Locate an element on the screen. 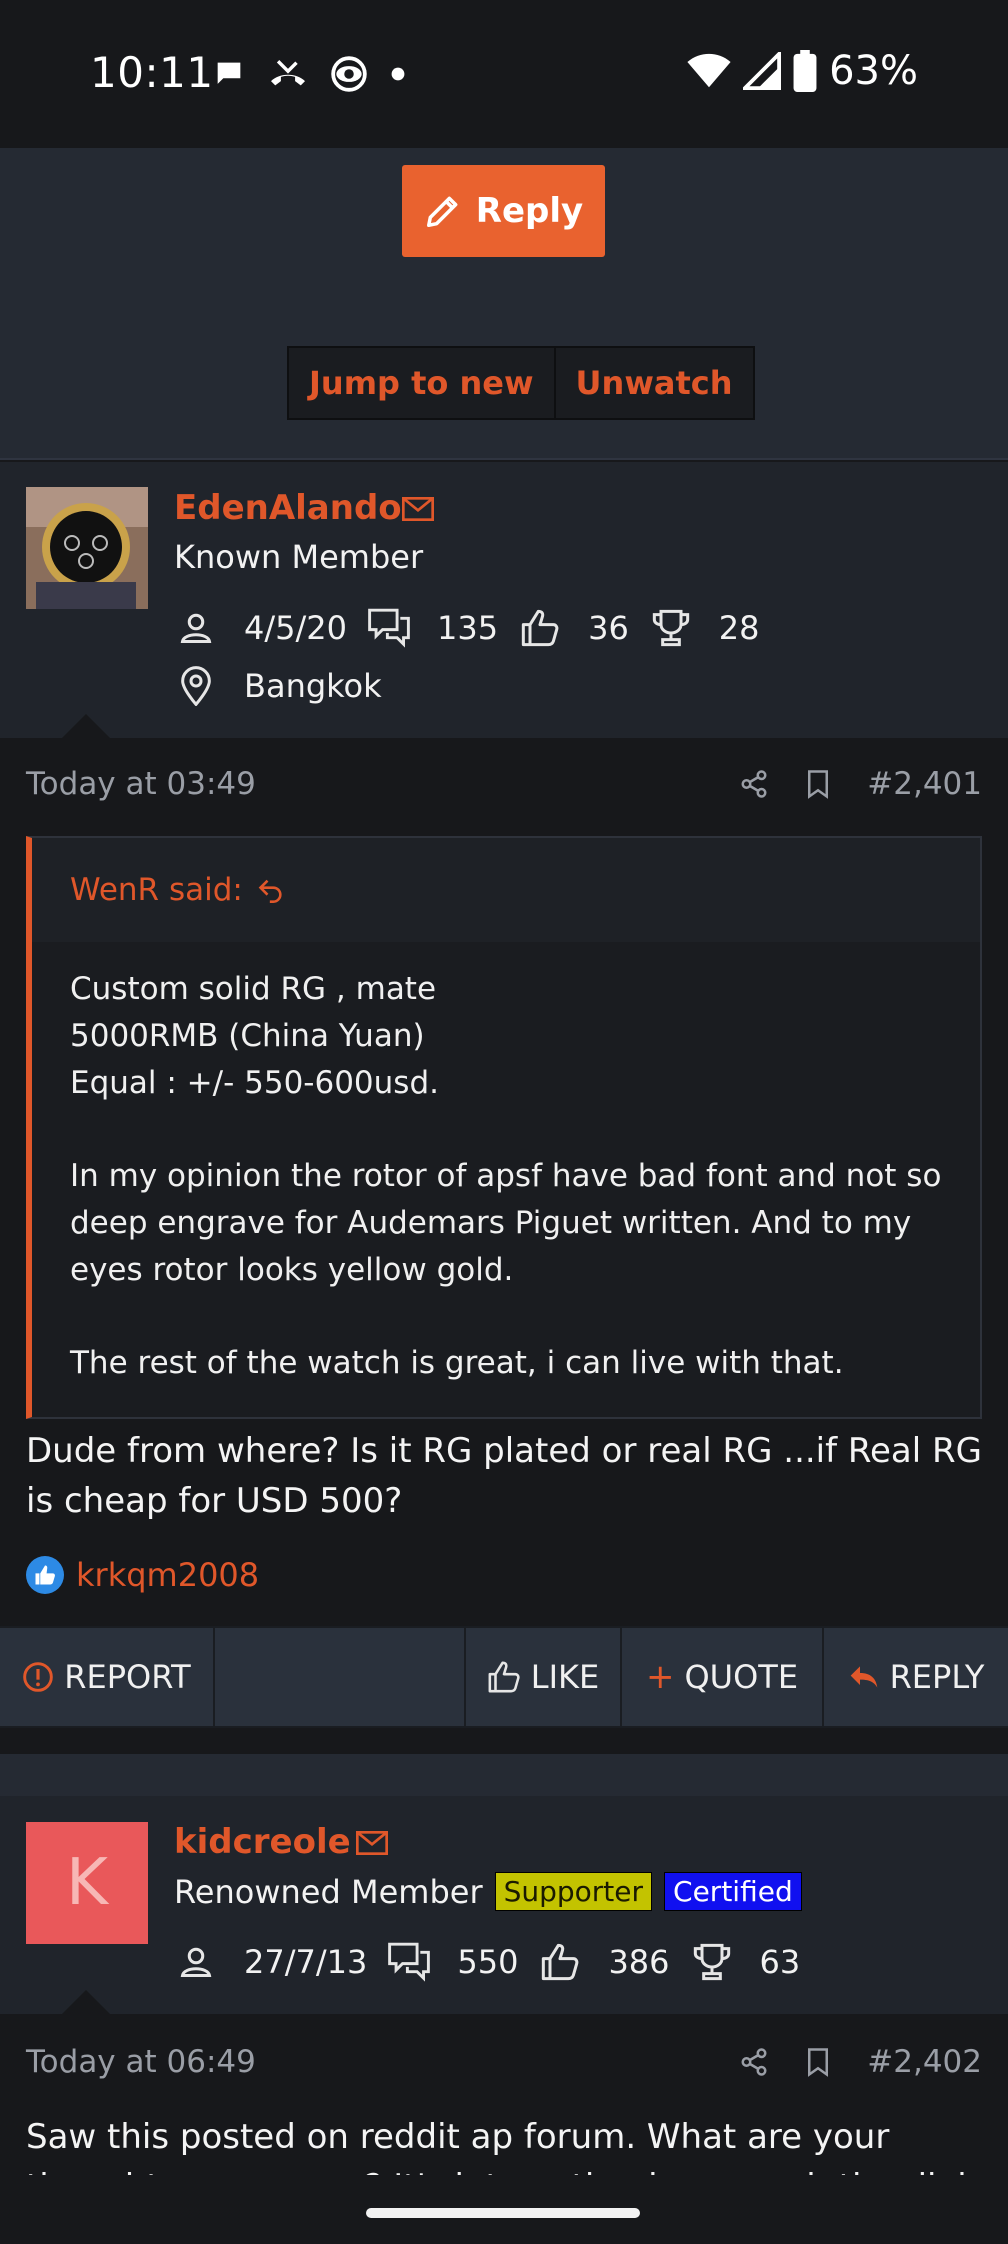 The width and height of the screenshot is (1008, 2244). reply-arrow-icon is located at coordinates (863, 1677).